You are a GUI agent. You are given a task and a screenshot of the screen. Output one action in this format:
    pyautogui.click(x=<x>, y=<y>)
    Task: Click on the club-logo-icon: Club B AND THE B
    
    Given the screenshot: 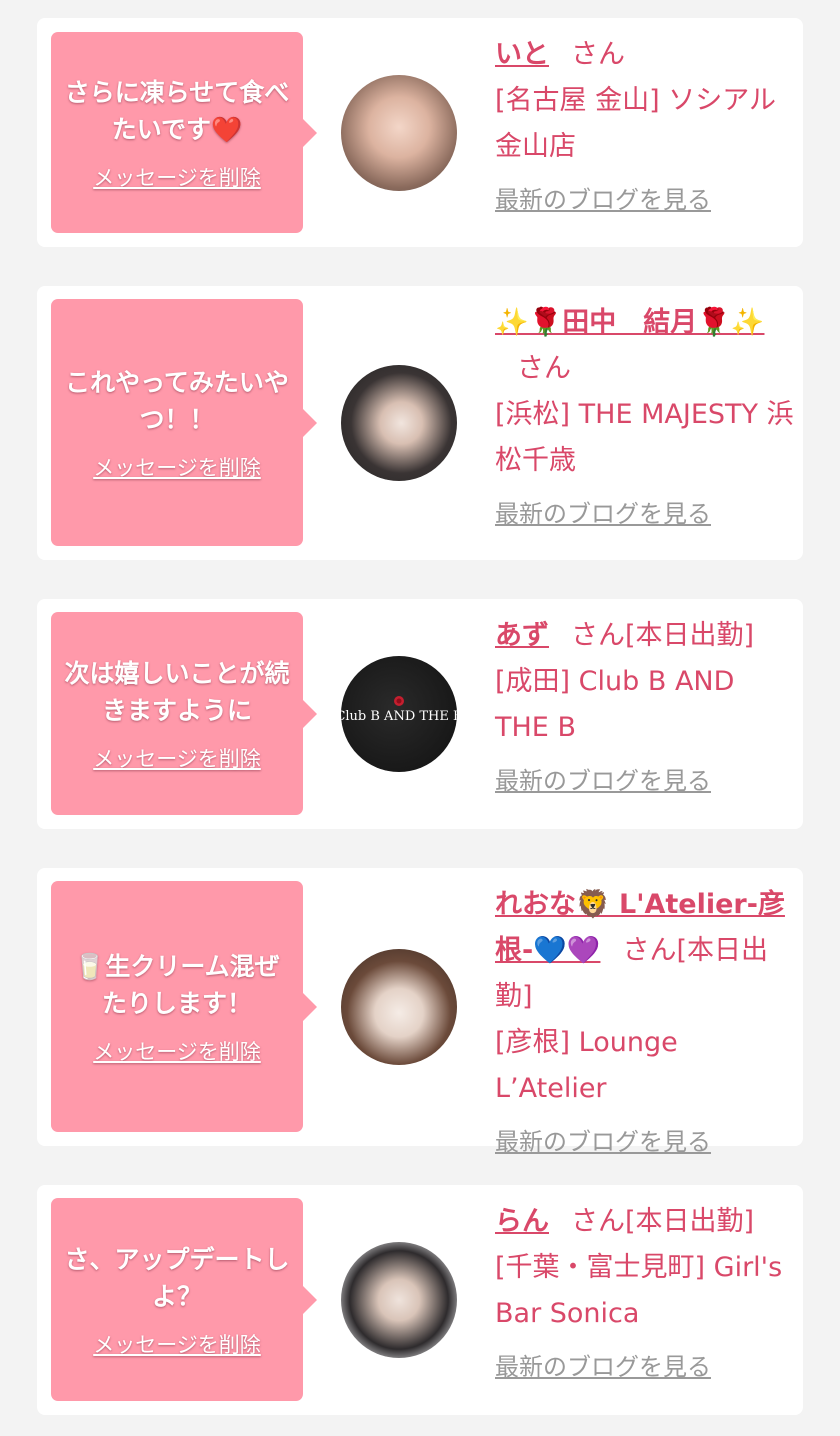 What is the action you would take?
    pyautogui.click(x=399, y=710)
    